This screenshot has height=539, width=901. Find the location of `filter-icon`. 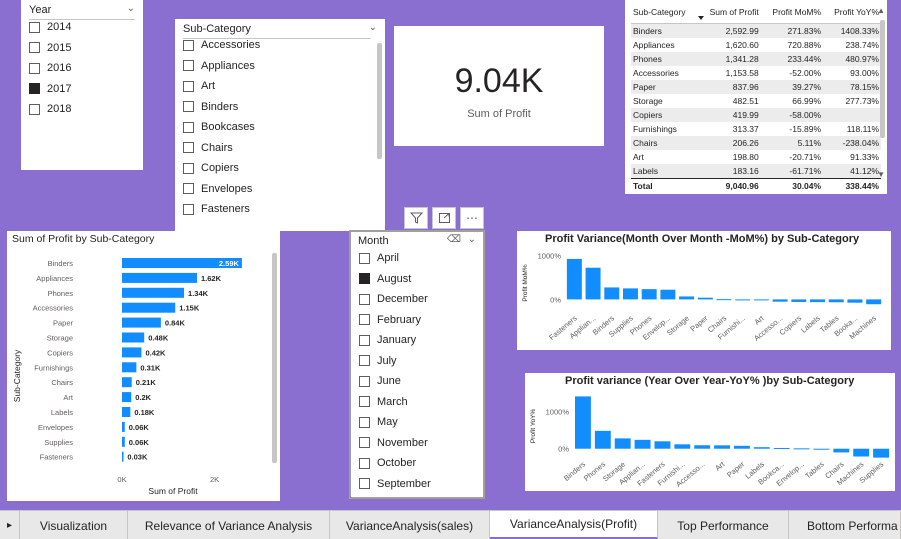

filter-icon is located at coordinates (416, 218).